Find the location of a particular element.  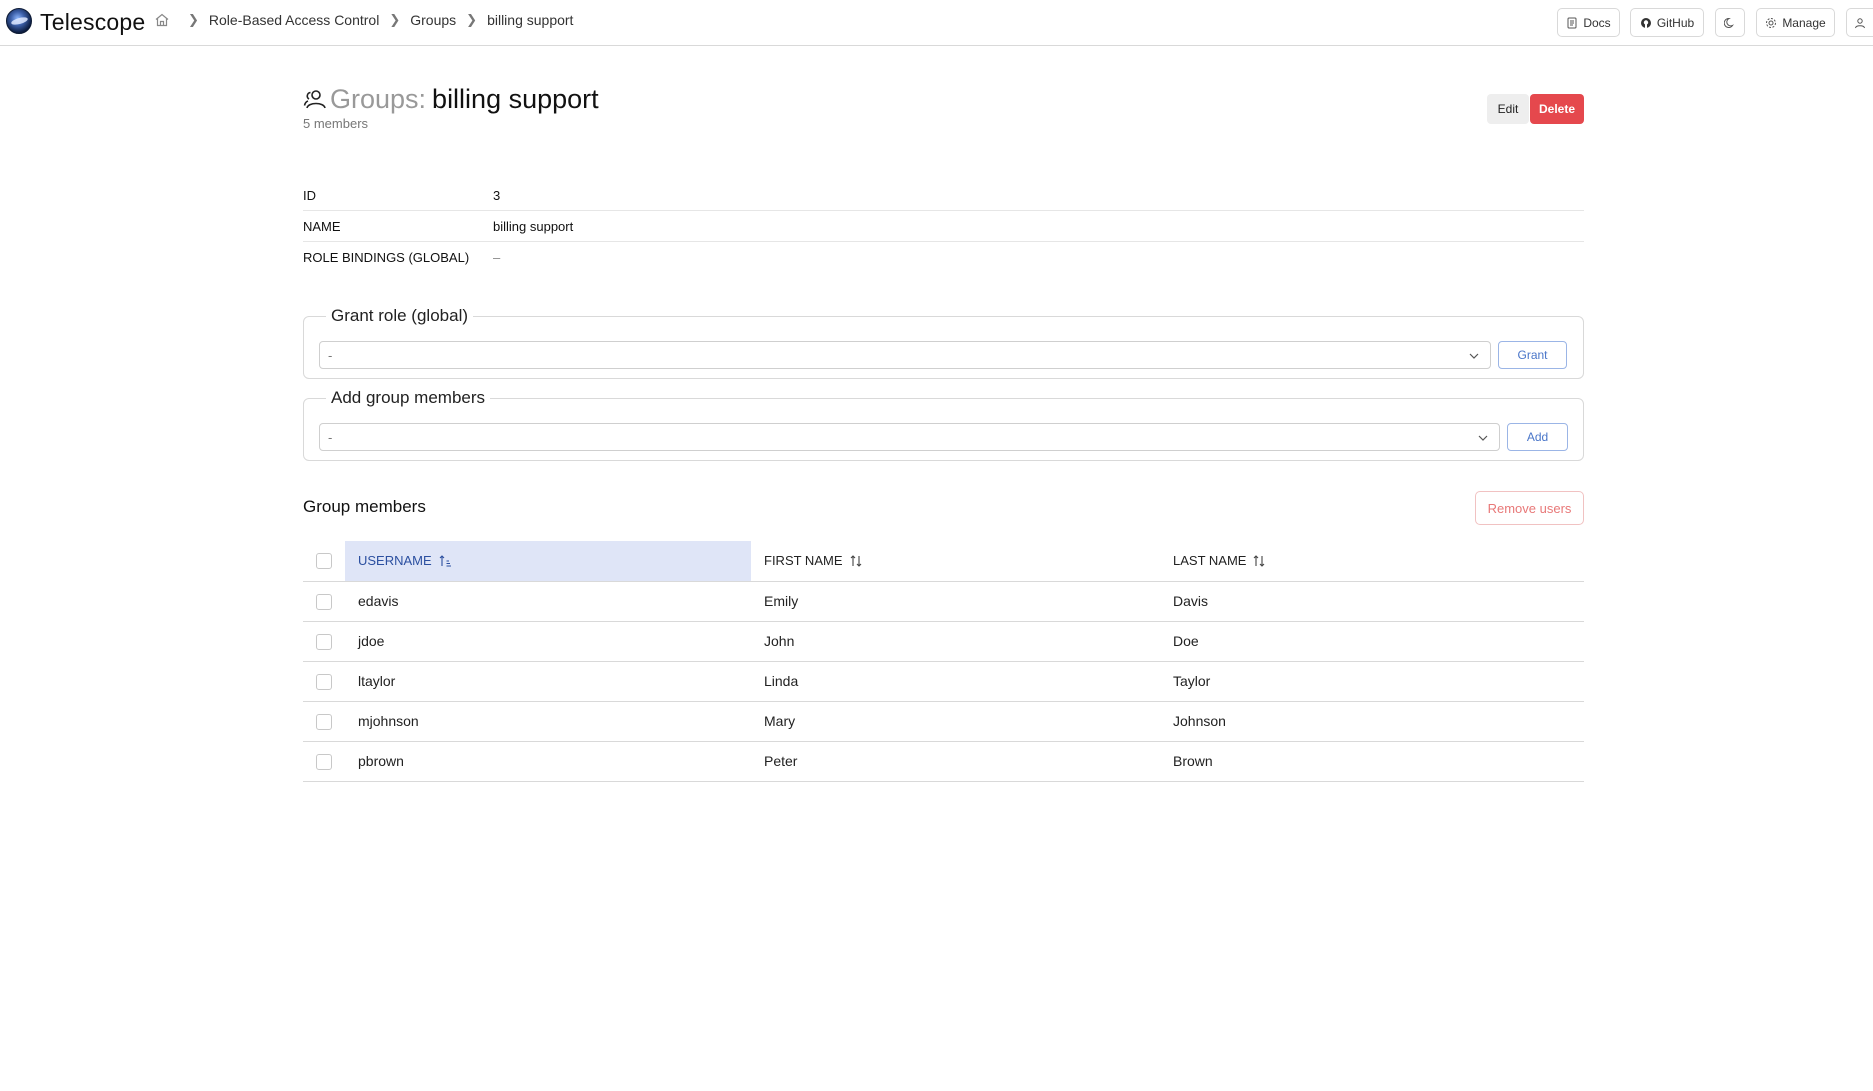

dark-mode-toggle is located at coordinates (1730, 22).